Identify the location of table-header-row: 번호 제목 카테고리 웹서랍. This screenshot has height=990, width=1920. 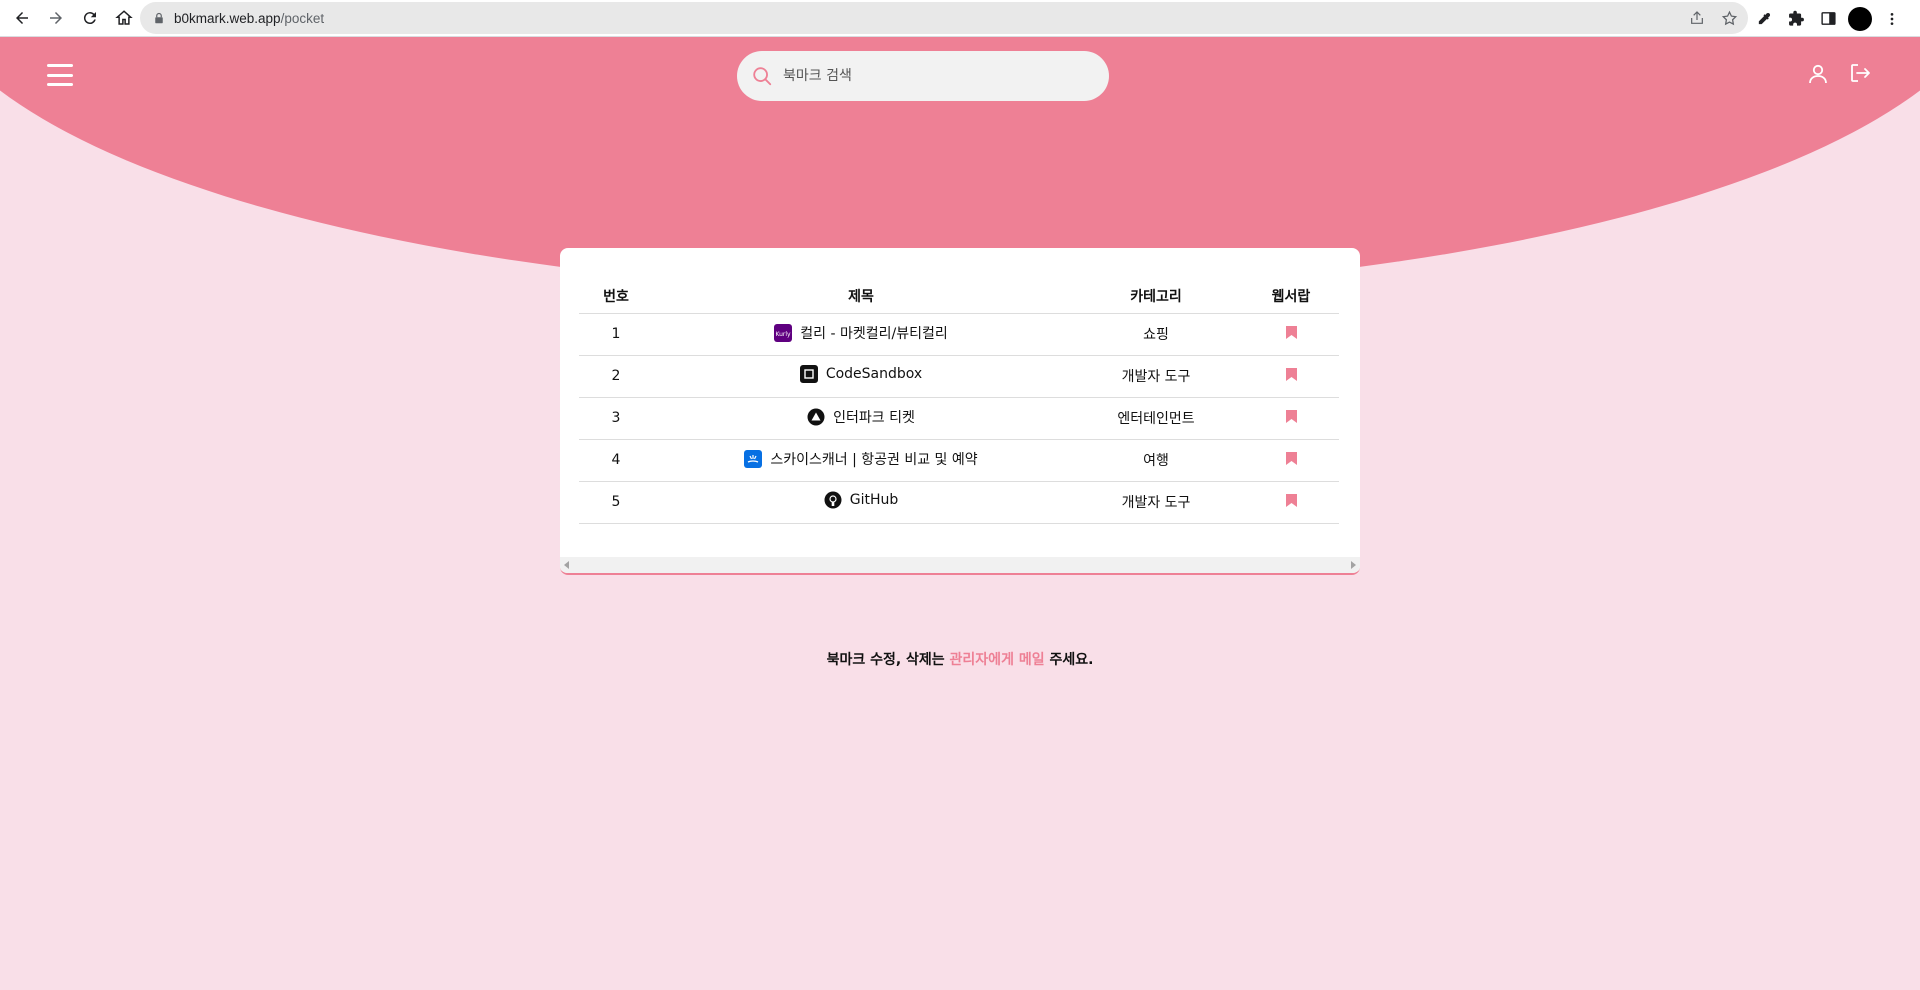
(959, 296).